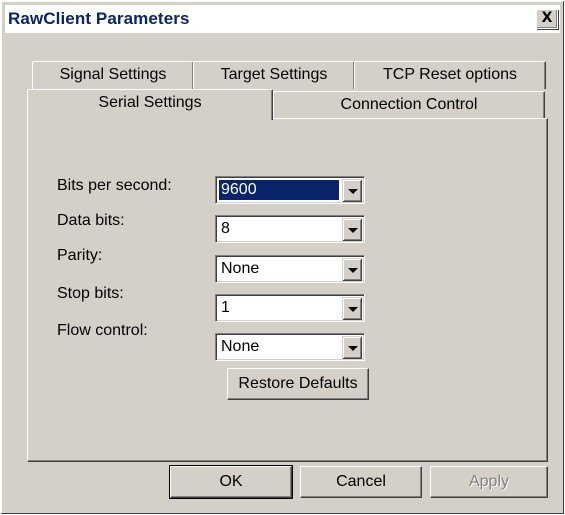 This screenshot has height=515, width=565. What do you see at coordinates (450, 75) in the screenshot?
I see `tab-tcp-reset-options: TCP Reset options` at bounding box center [450, 75].